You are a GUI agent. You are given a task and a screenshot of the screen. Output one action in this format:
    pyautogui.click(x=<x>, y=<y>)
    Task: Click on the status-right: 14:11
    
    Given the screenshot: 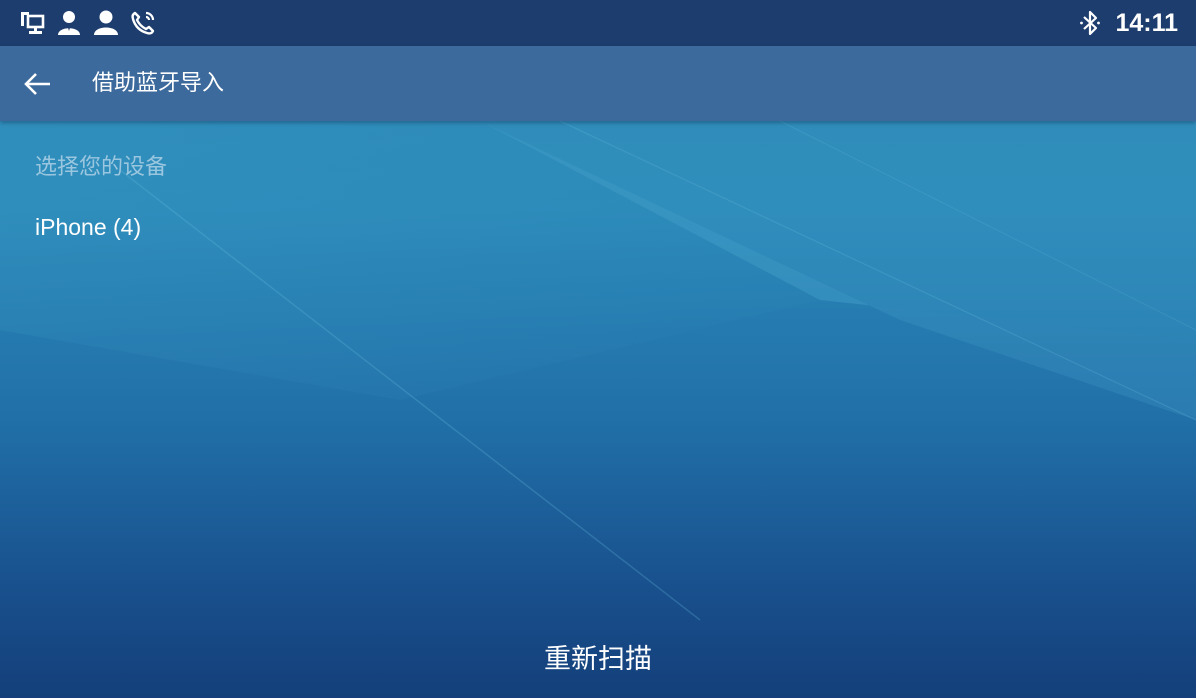 What is the action you would take?
    pyautogui.click(x=1128, y=23)
    